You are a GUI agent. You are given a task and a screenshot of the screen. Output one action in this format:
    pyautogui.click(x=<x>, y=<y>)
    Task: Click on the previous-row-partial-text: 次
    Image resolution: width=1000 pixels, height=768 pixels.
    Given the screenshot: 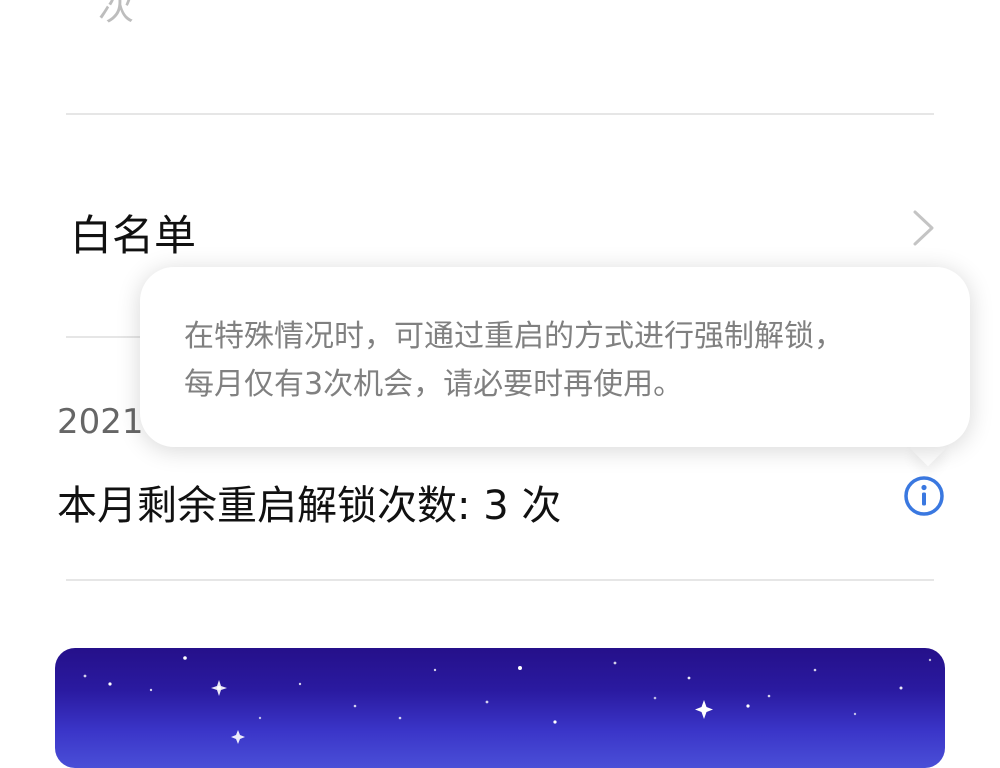 What is the action you would take?
    pyautogui.click(x=116, y=14)
    